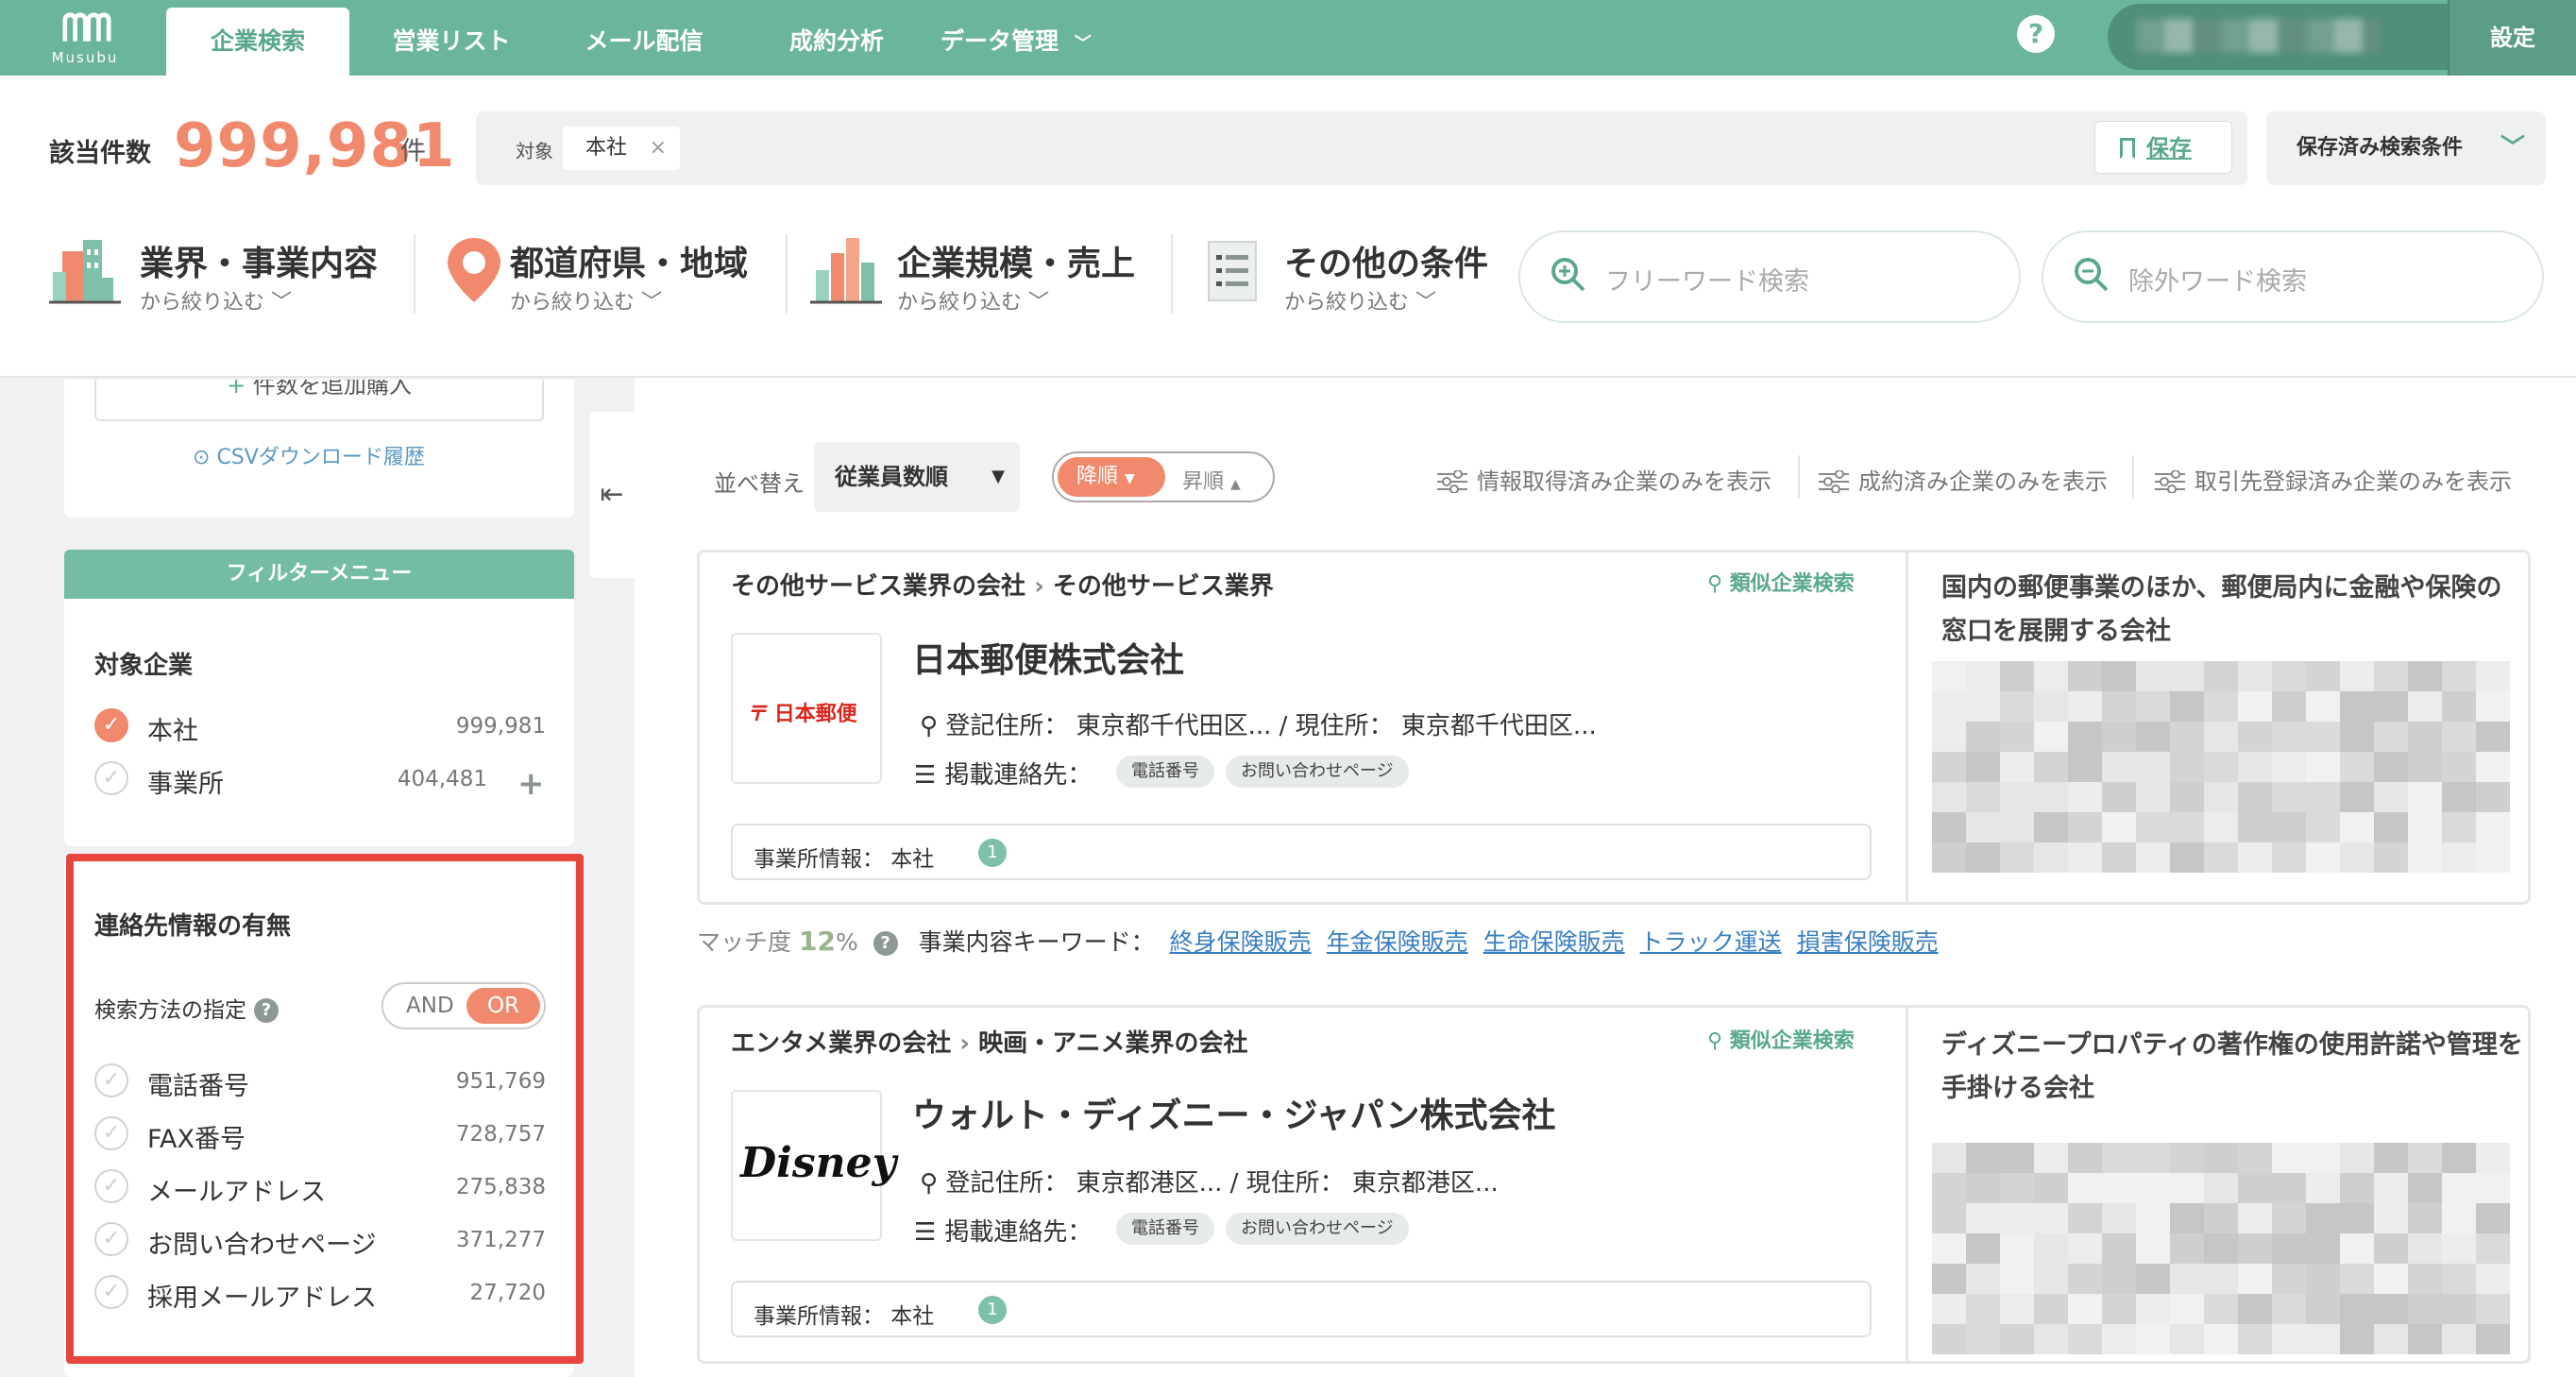 The image size is (2576, 1377). What do you see at coordinates (1711, 942) in the screenshot?
I see `keyword-link: トラック運送` at bounding box center [1711, 942].